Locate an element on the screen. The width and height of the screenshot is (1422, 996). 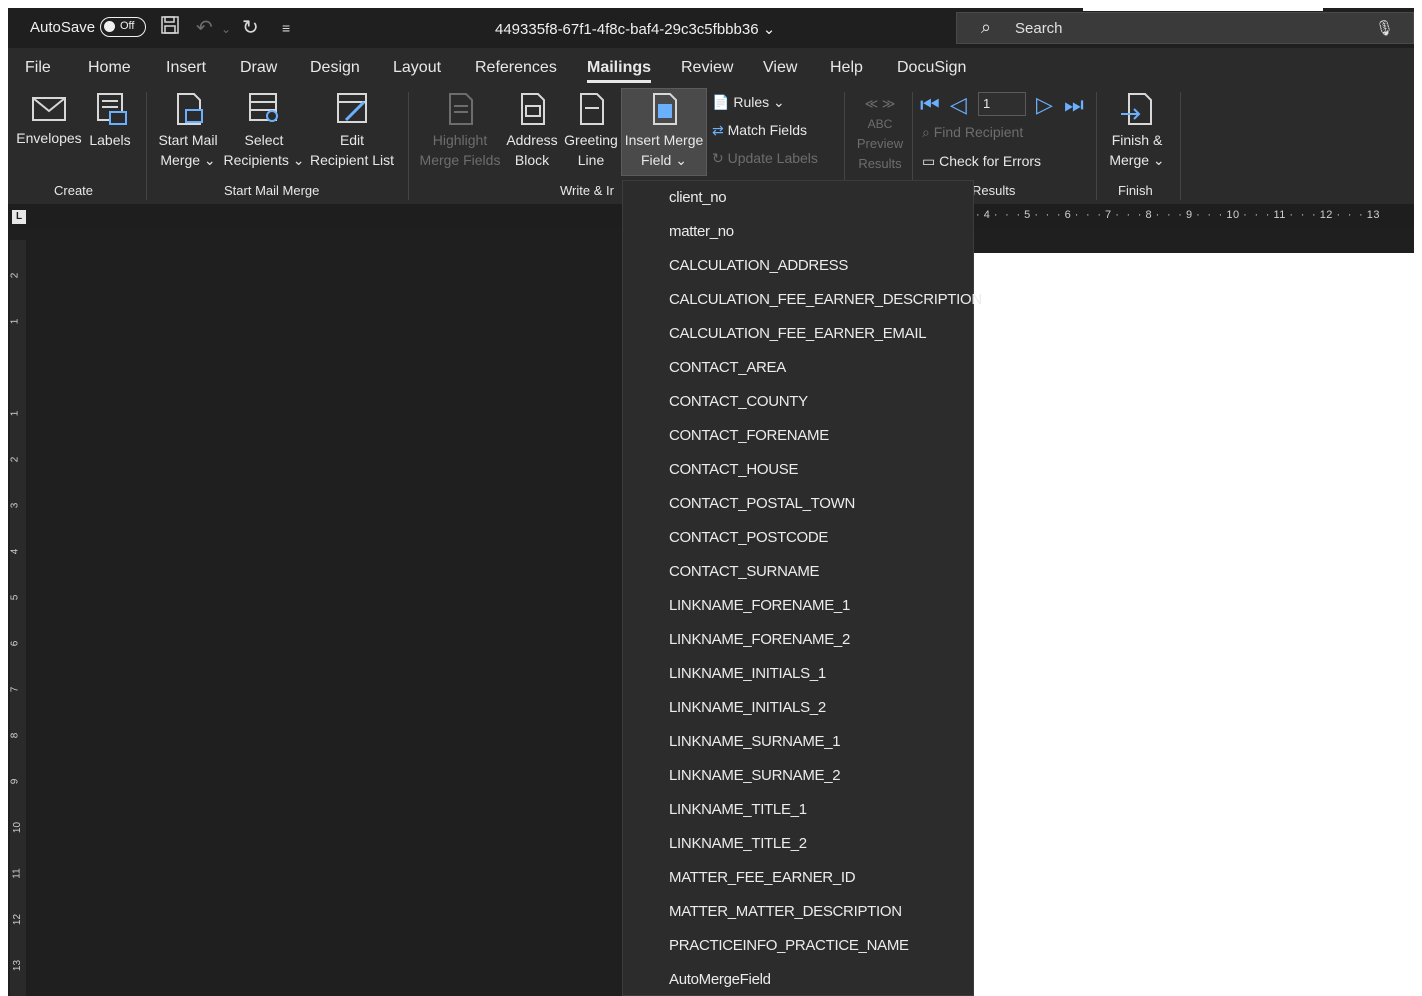
start-mail-merge-icon is located at coordinates (190, 109).